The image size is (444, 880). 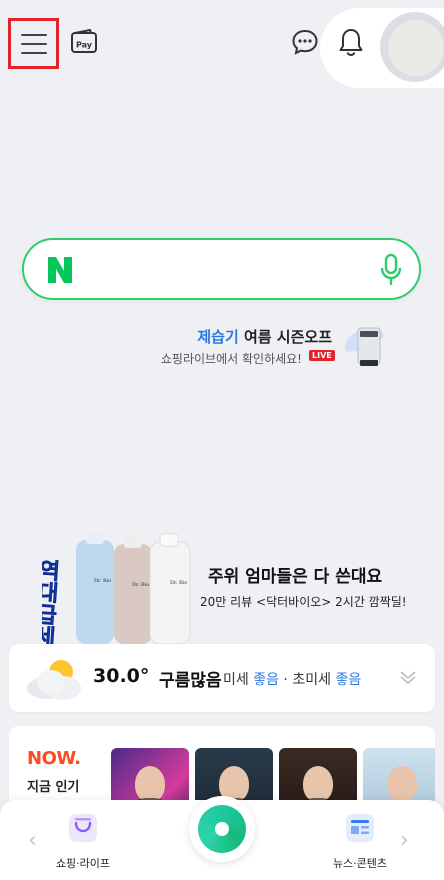 What do you see at coordinates (218, 337) in the screenshot?
I see `promo-highlight: 제습기` at bounding box center [218, 337].